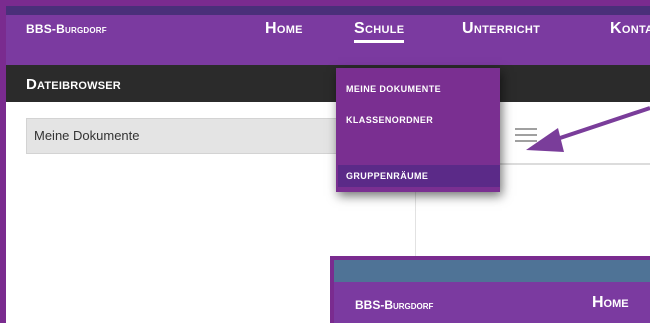 The height and width of the screenshot is (323, 650). I want to click on brand-logo: BBS-Burgdorf, so click(66, 29).